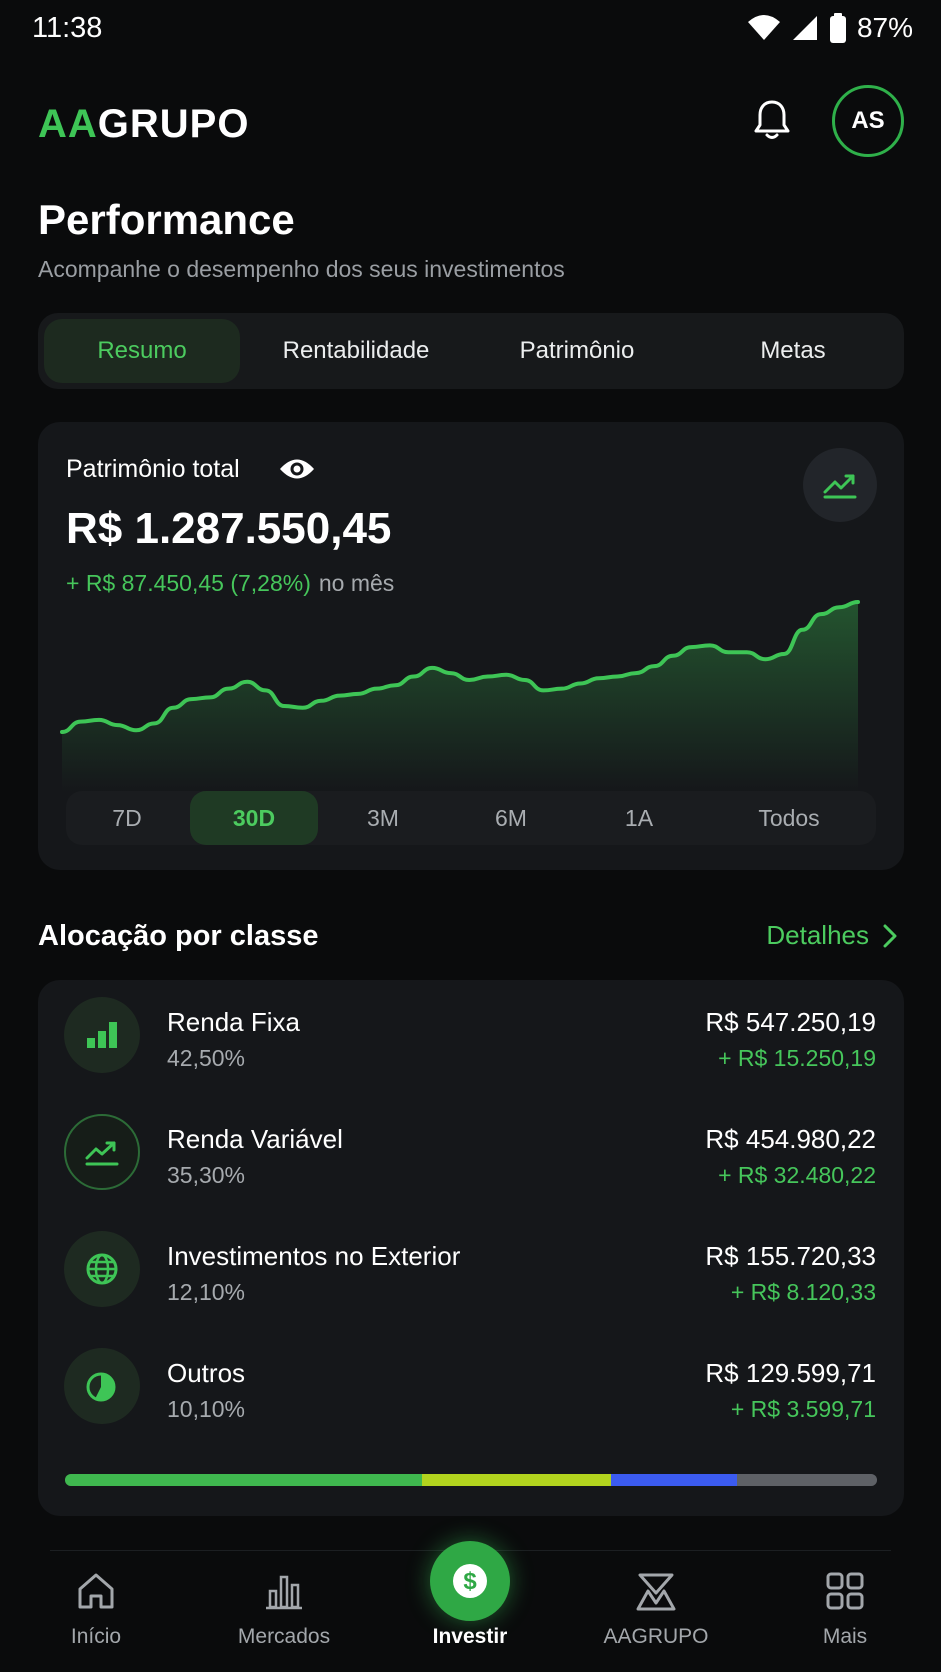  What do you see at coordinates (845, 1636) in the screenshot?
I see `nav-label: Mais` at bounding box center [845, 1636].